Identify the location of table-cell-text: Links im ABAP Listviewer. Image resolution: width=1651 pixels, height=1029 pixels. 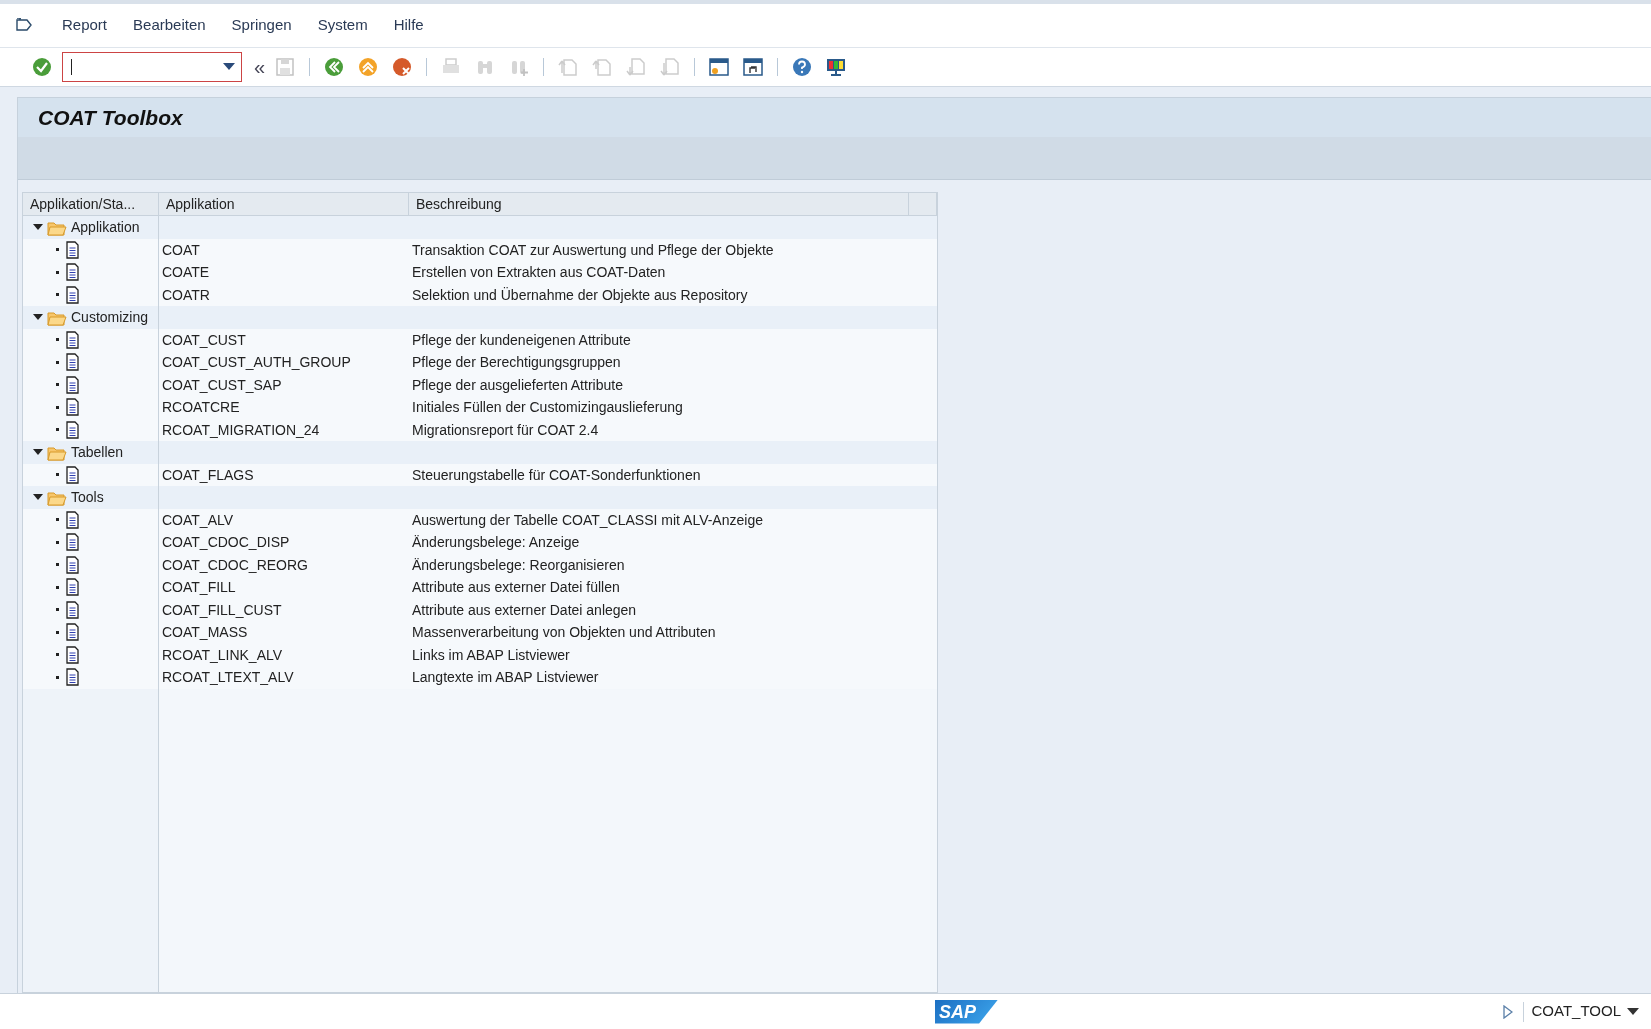
(491, 655).